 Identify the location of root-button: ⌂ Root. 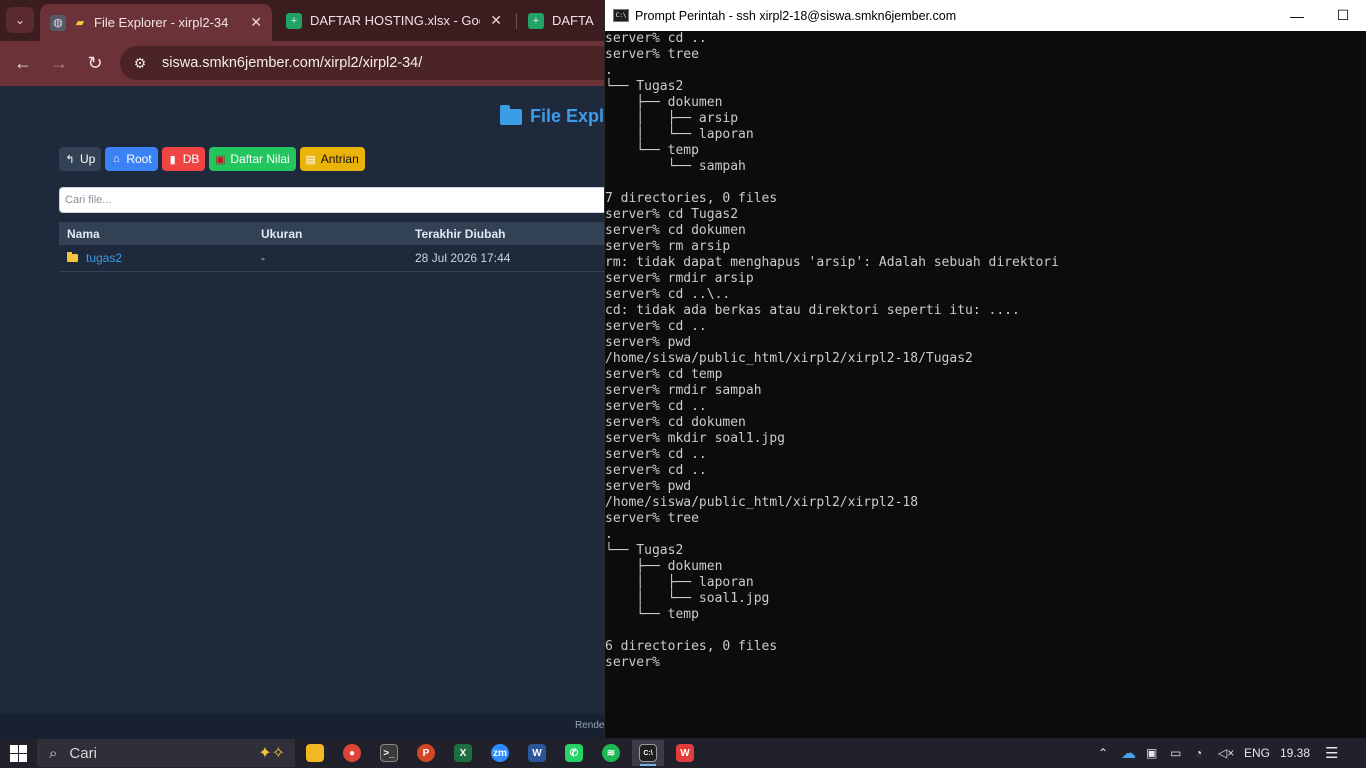
(131, 159).